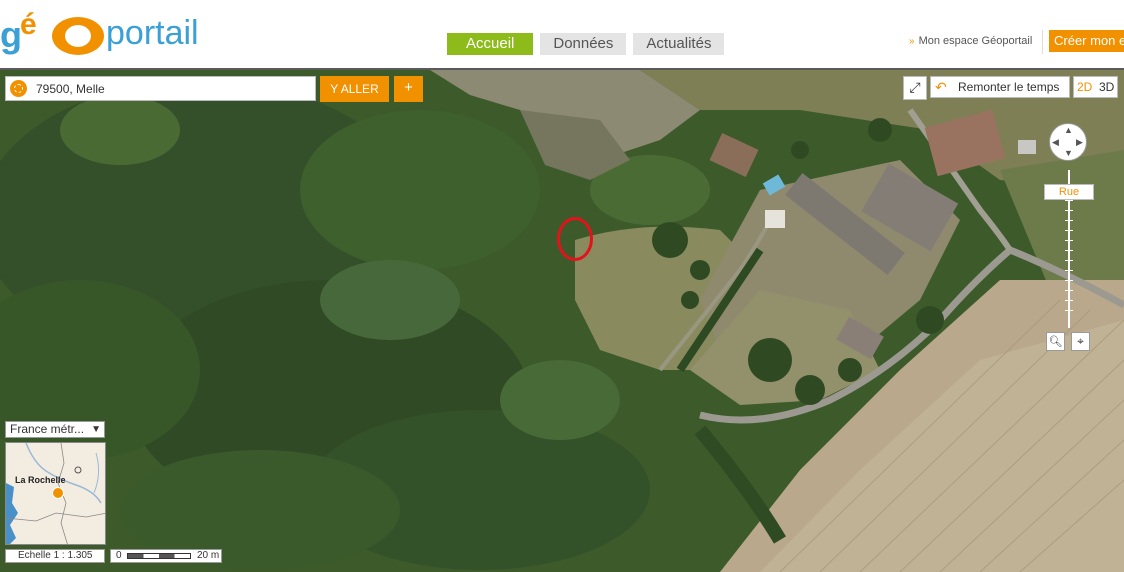  What do you see at coordinates (55, 556) in the screenshot?
I see `scale-ratio: Echelle 1 : 1.305` at bounding box center [55, 556].